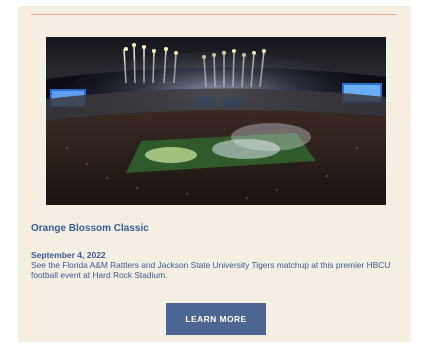 The height and width of the screenshot is (348, 423). I want to click on event-date: September 4, 2022, so click(68, 255).